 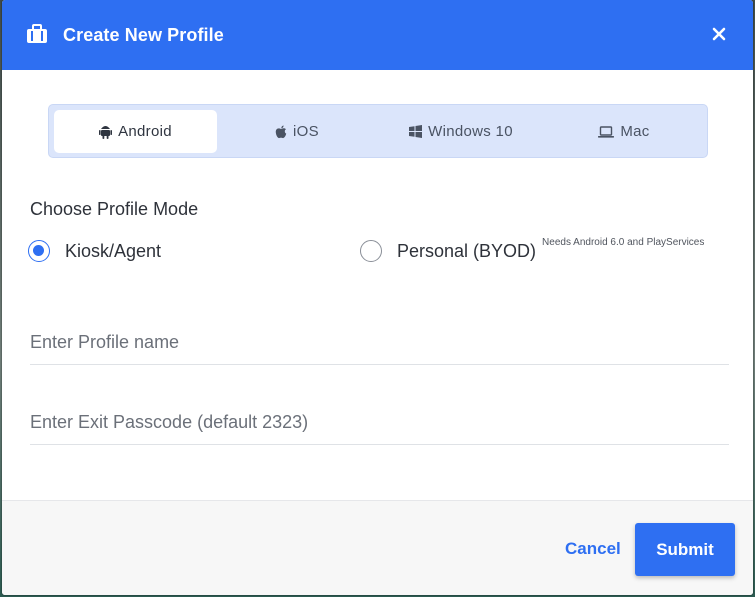 What do you see at coordinates (37, 34) in the screenshot?
I see `briefcase-icon` at bounding box center [37, 34].